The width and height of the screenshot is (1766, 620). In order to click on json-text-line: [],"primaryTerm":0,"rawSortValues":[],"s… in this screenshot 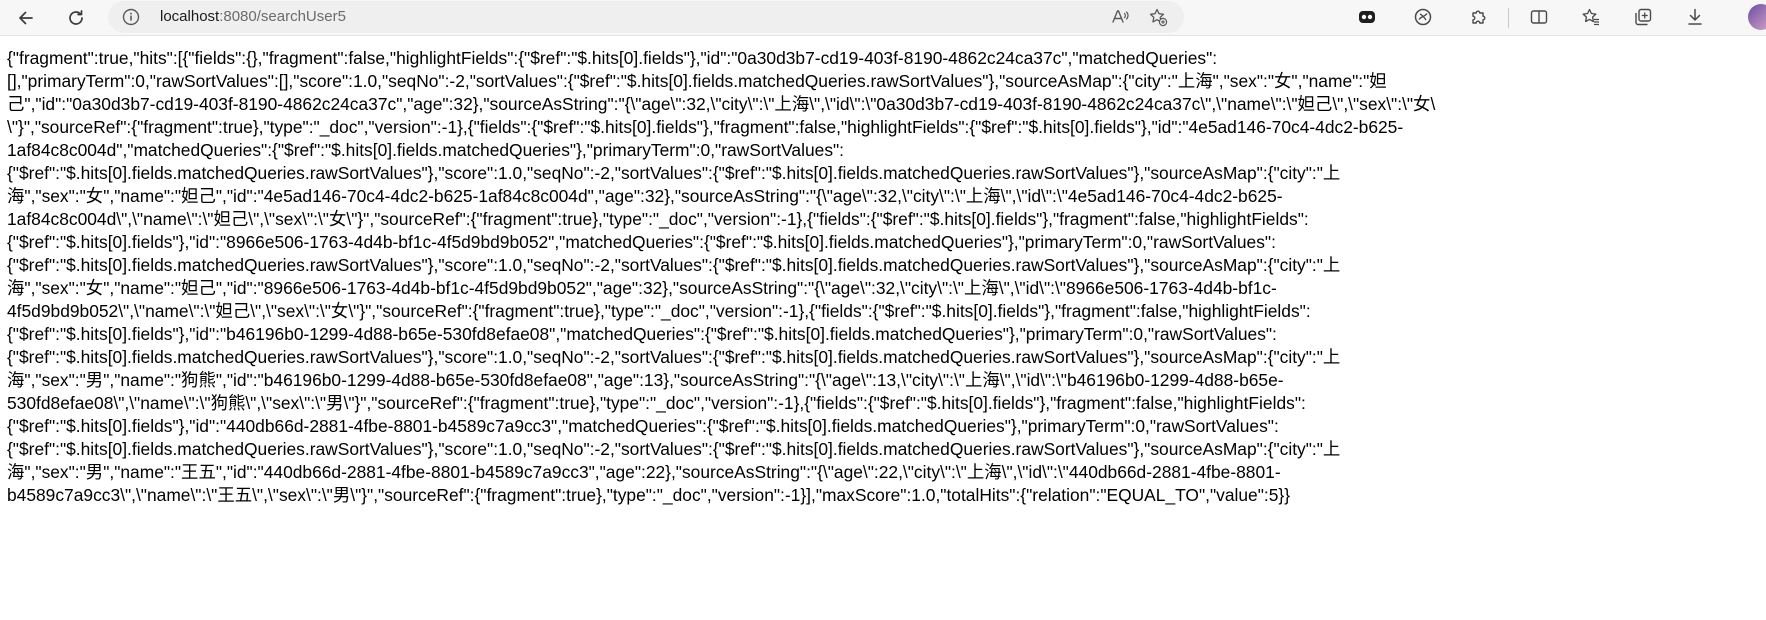, I will do `click(697, 81)`.